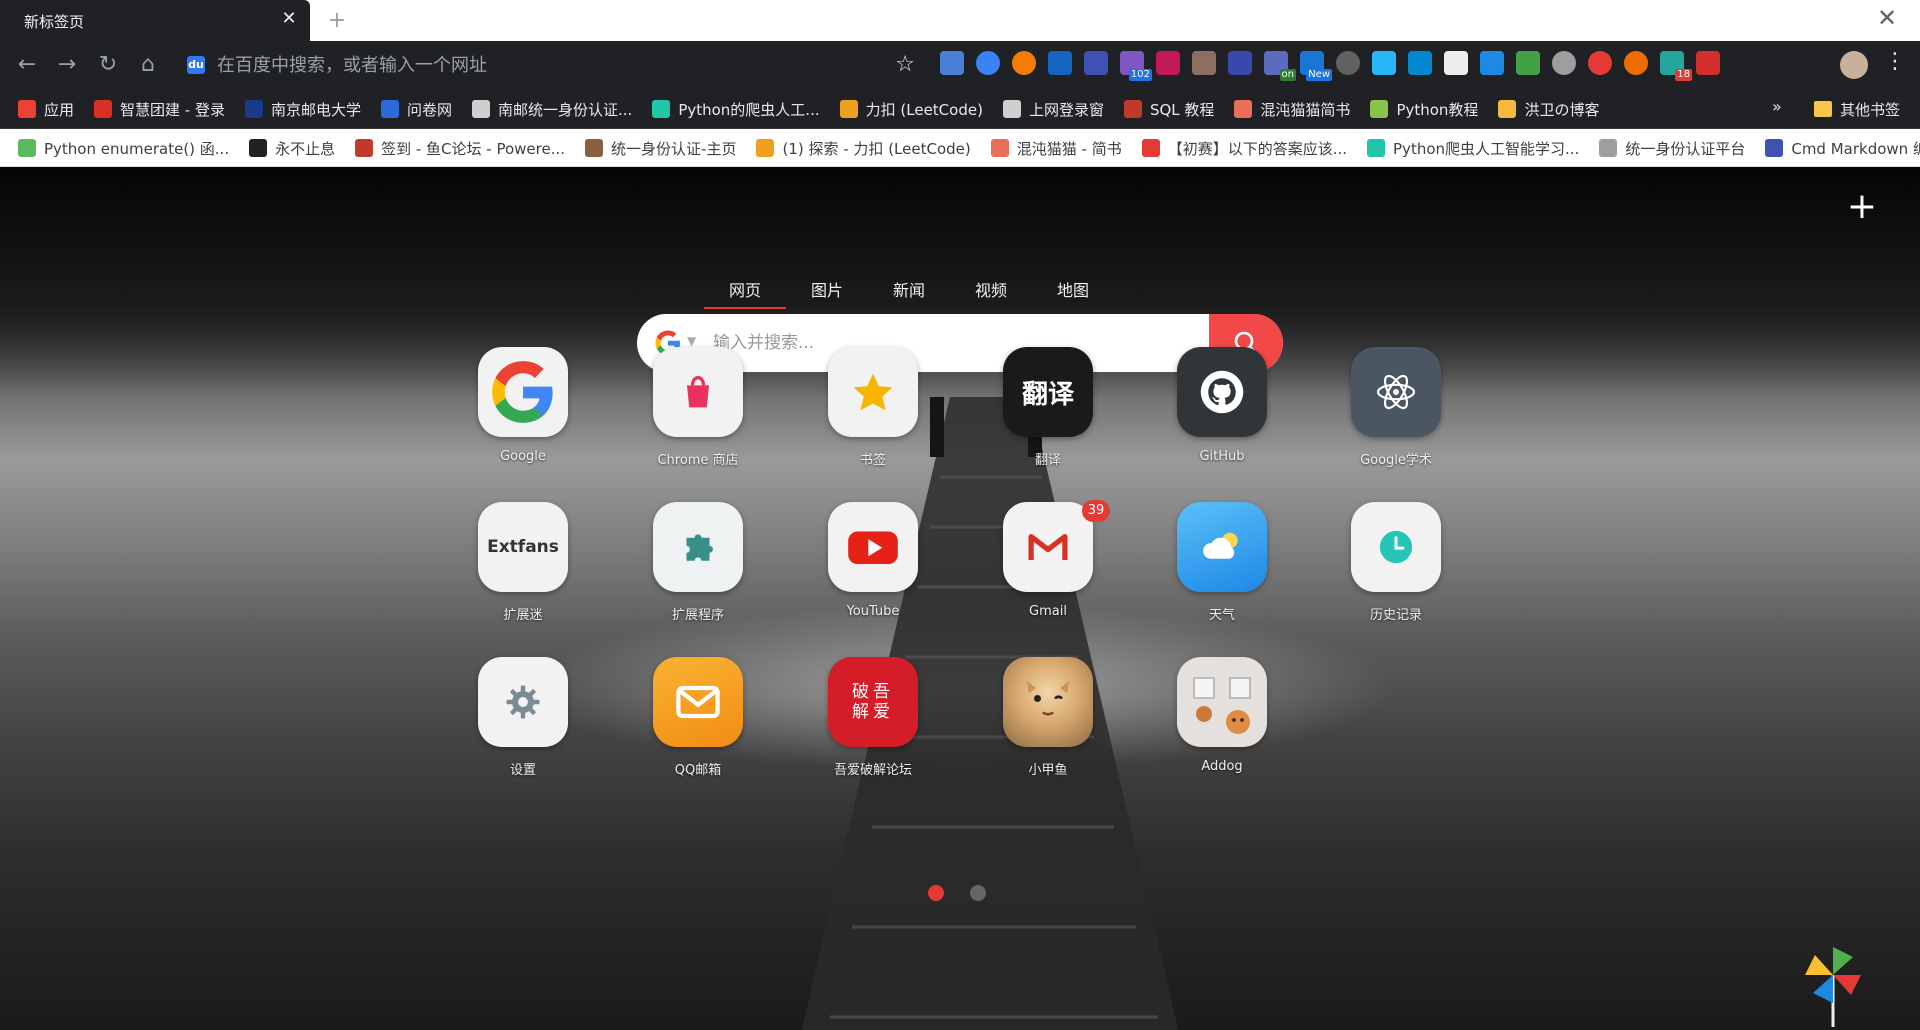  What do you see at coordinates (1672, 148) in the screenshot?
I see `bookmark-item: 统一身份认证平台` at bounding box center [1672, 148].